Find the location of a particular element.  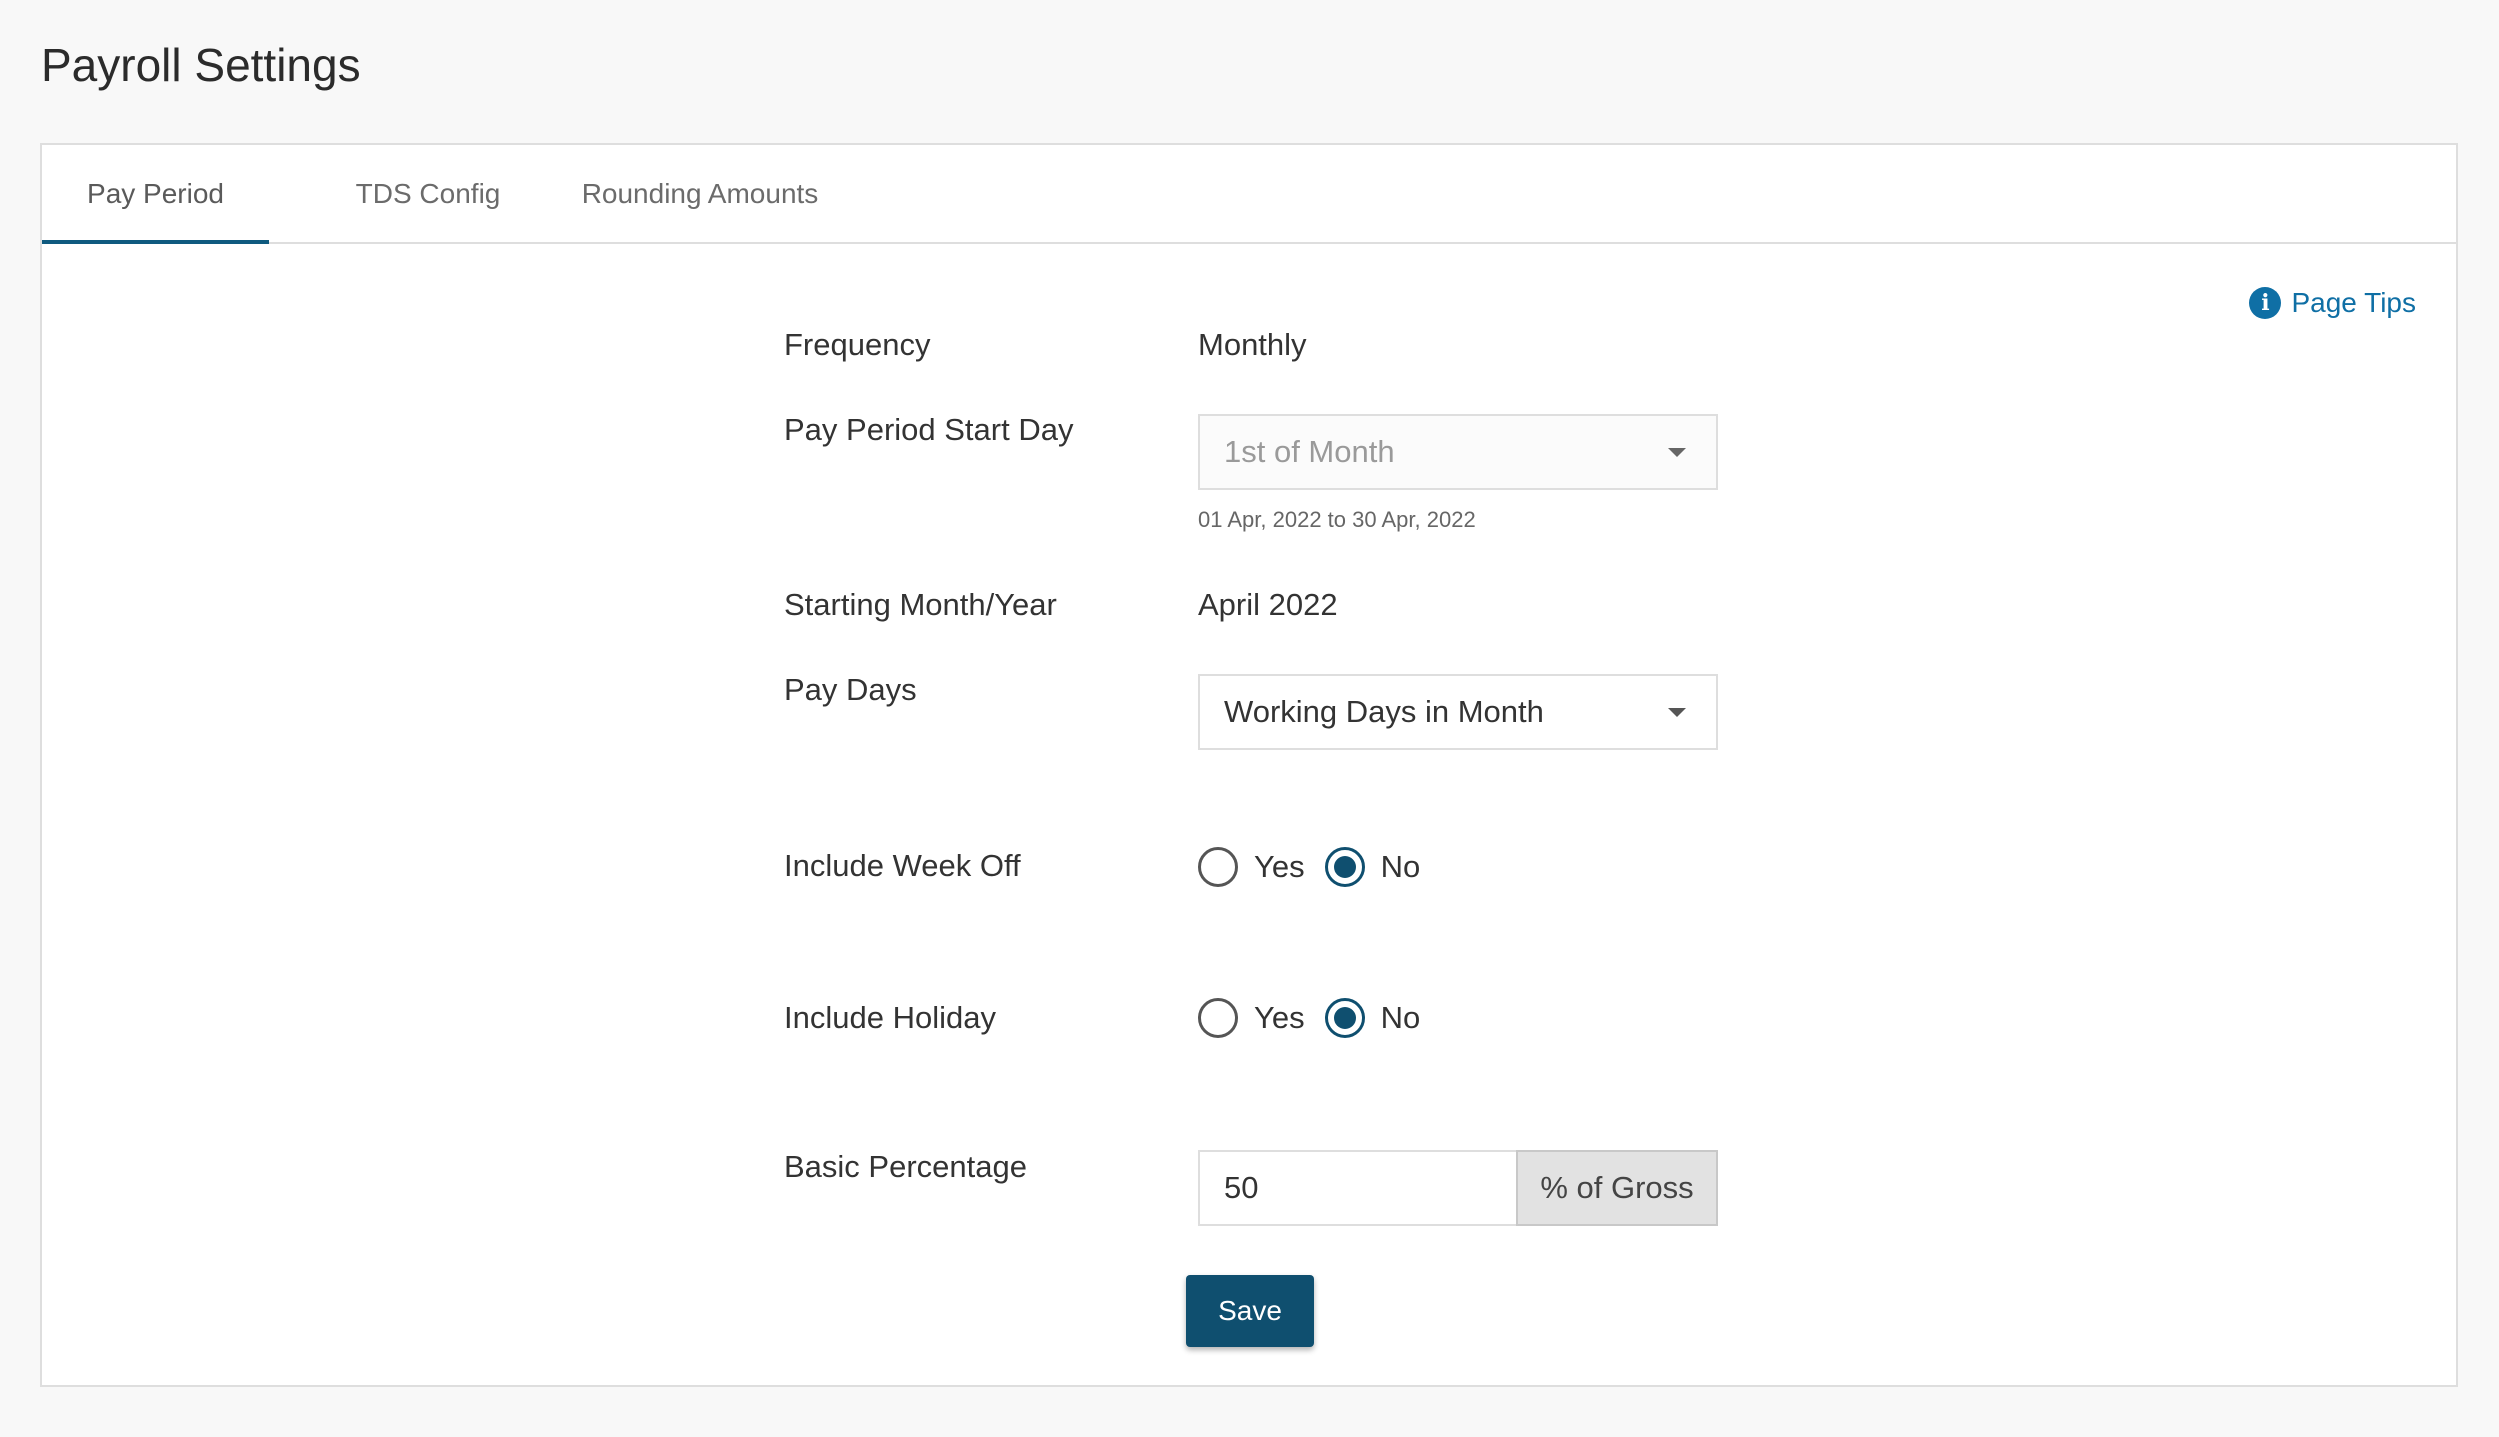

pay-period-start-day-label: Pay Period Start Day is located at coordinates (929, 429).